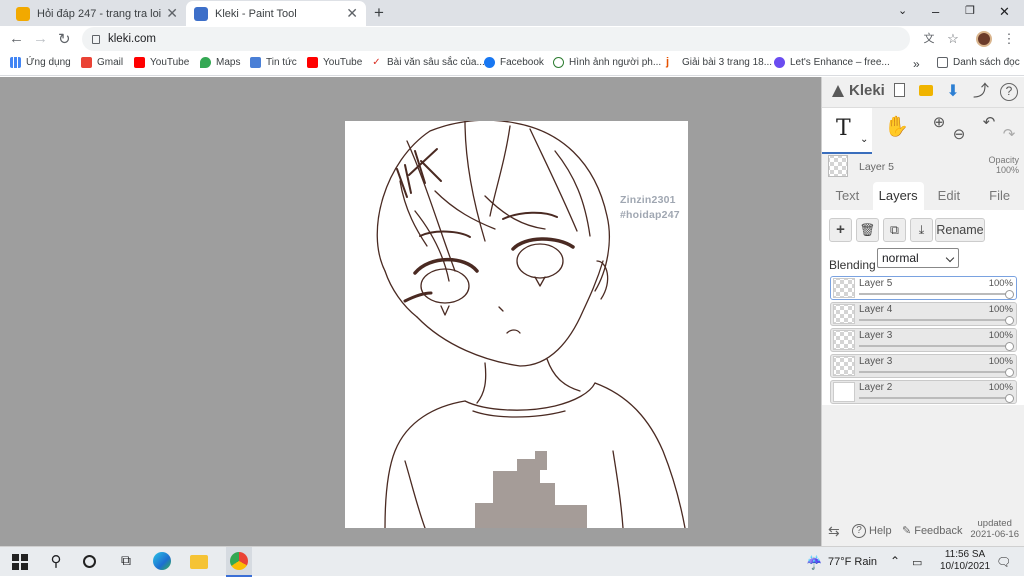 This screenshot has height=577, width=1024. I want to click on clock: 11:56 SA 10/10/2021, so click(965, 561).